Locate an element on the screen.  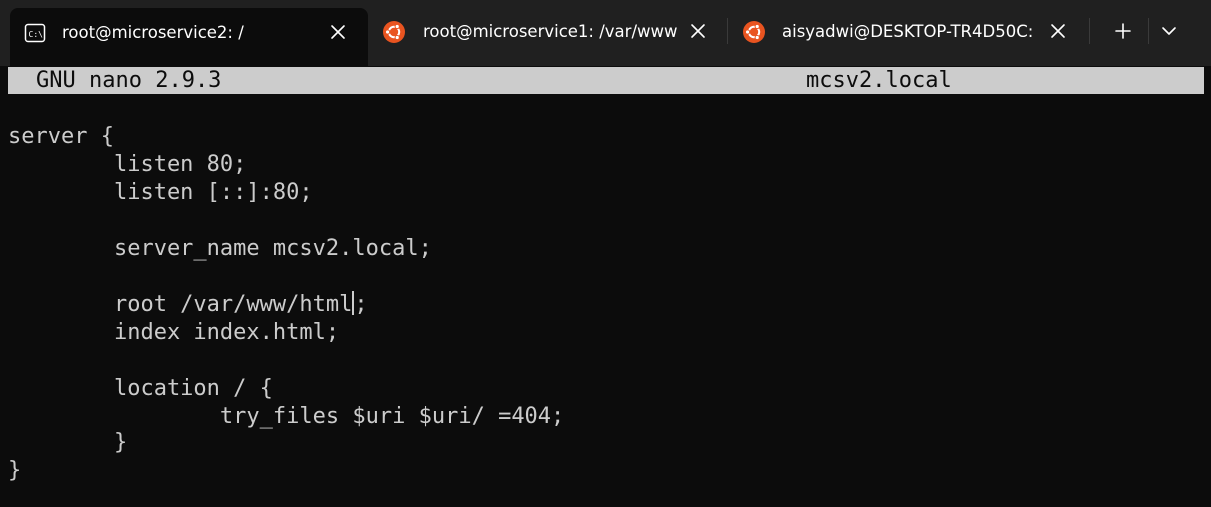
plus-icon is located at coordinates (1123, 31).